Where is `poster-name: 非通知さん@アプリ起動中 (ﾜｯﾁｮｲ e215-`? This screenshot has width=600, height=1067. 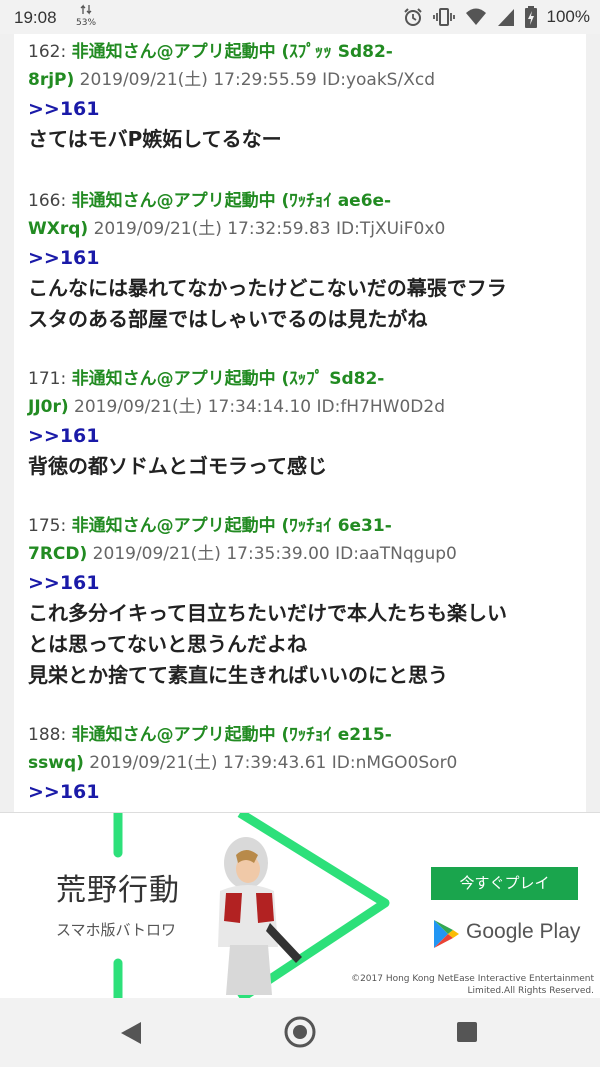
poster-name: 非通知さん@アプリ起動中 (ﾜｯﾁｮｲ e215- is located at coordinates (232, 735).